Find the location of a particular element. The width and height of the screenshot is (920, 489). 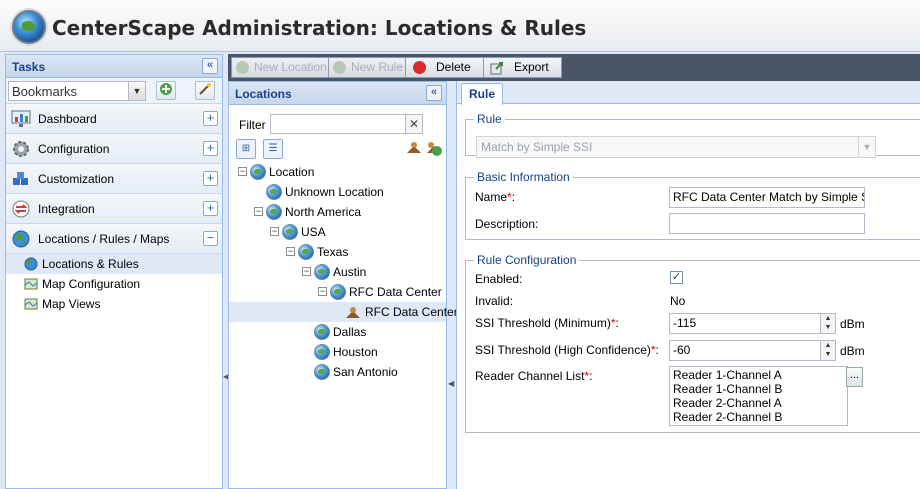

list-item: Reader 1-Channel A is located at coordinates (758, 375).